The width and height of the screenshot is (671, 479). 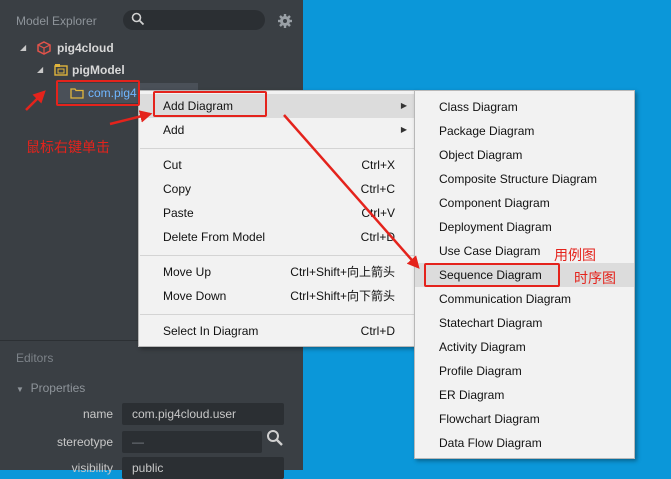 I want to click on arrow-to-sequence-diagram, so click(x=351, y=191).